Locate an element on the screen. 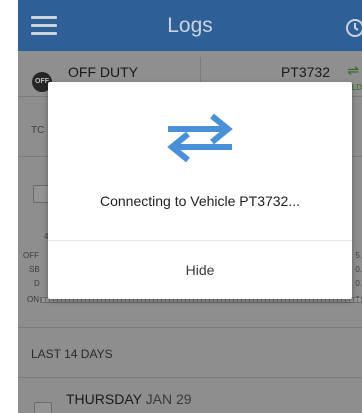 The width and height of the screenshot is (362, 413). last-14-days-label: LAST 14 DAYS is located at coordinates (72, 354).